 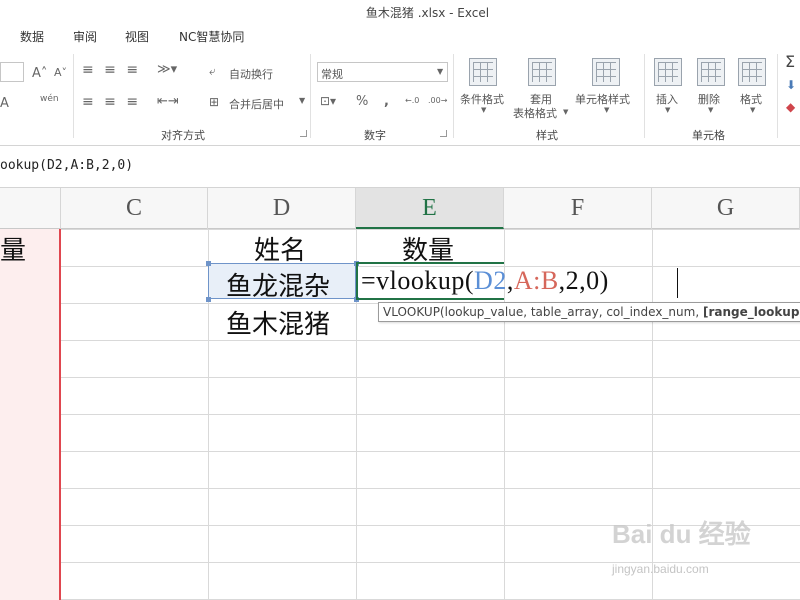 I want to click on cell-d3: 鱼木混猪, so click(x=278, y=322).